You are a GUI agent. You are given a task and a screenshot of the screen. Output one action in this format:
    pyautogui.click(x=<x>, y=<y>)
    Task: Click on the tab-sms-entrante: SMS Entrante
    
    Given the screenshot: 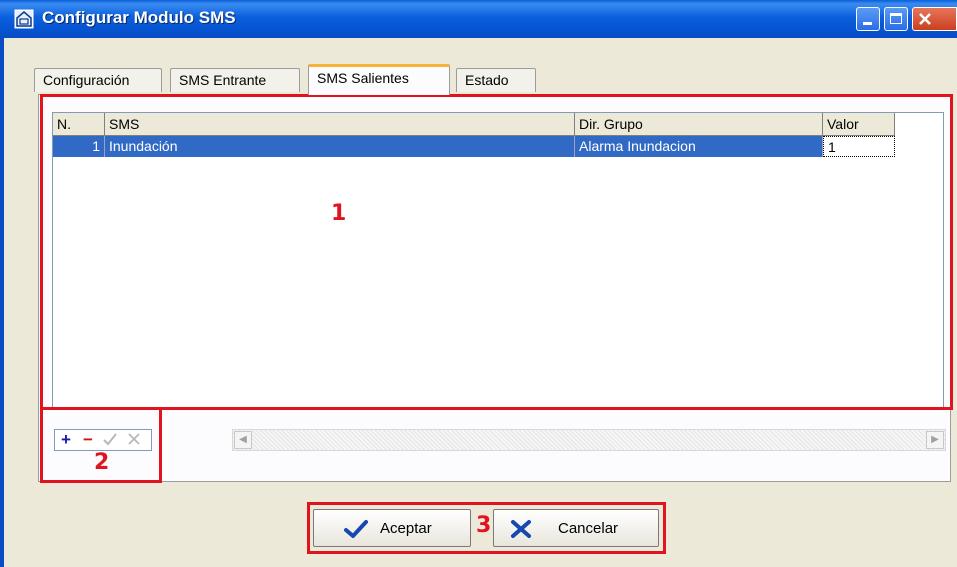 What is the action you would take?
    pyautogui.click(x=235, y=80)
    